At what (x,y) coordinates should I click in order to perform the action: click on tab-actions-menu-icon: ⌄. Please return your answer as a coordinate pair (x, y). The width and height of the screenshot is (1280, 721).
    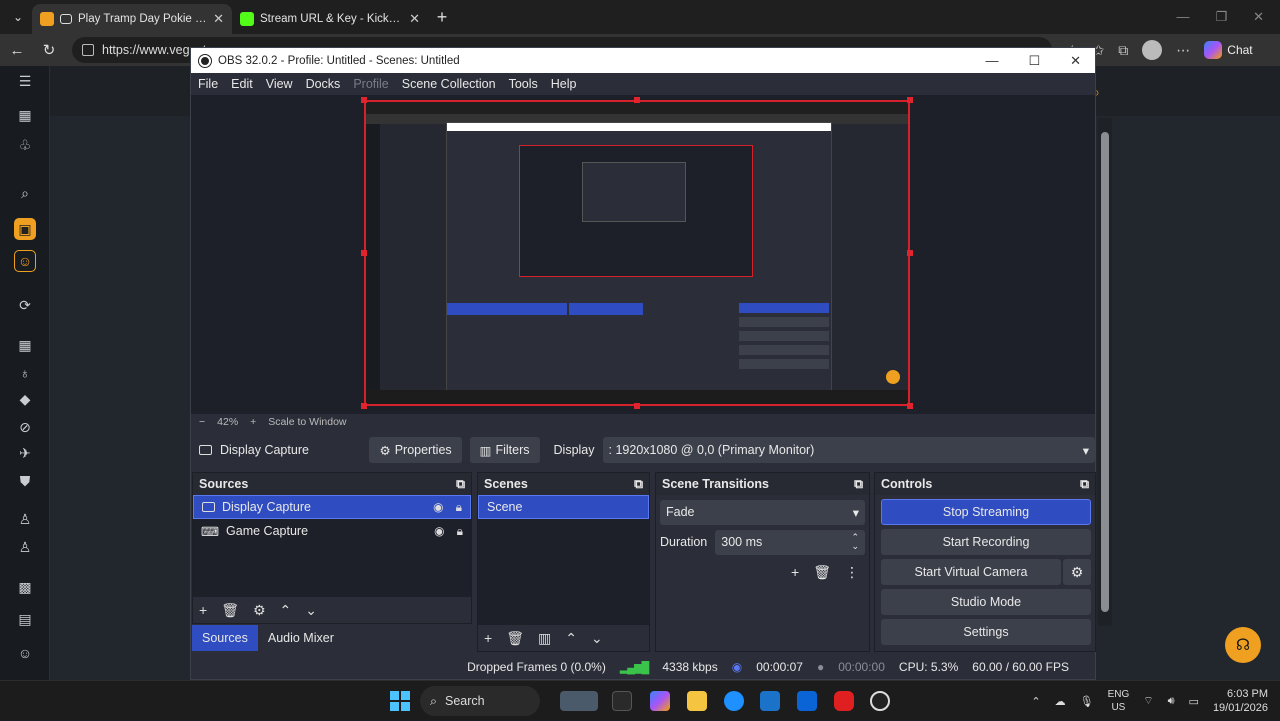
    Looking at the image, I should click on (18, 17).